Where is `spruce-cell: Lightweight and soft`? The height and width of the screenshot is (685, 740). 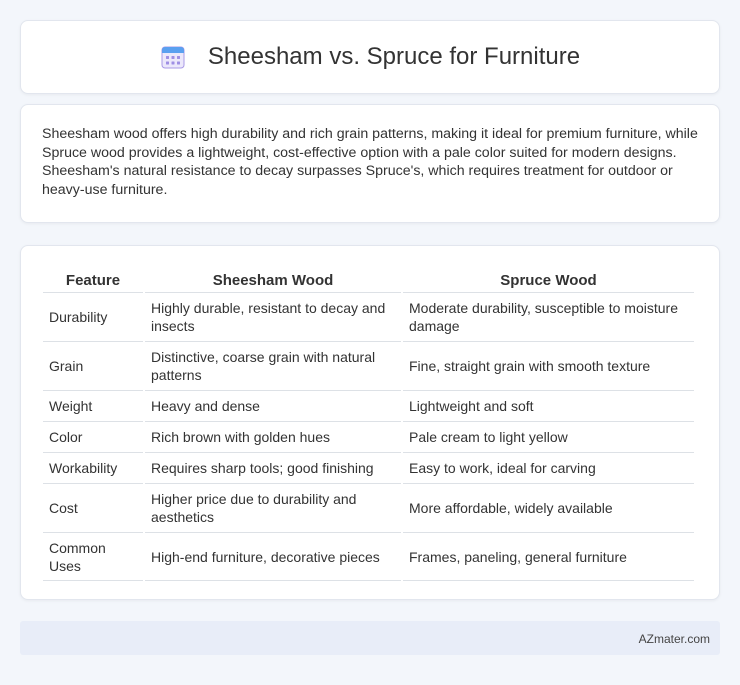 spruce-cell: Lightweight and soft is located at coordinates (548, 405).